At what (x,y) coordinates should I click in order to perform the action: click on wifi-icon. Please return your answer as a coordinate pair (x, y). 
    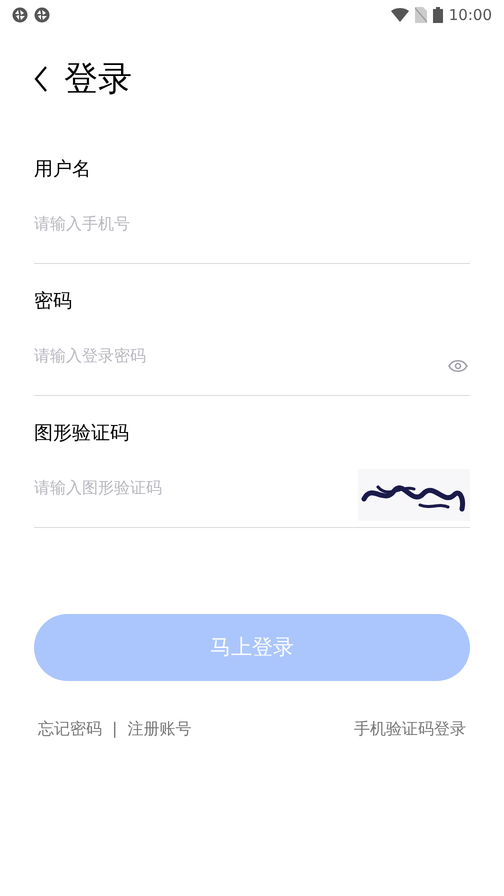
    Looking at the image, I should click on (399, 15).